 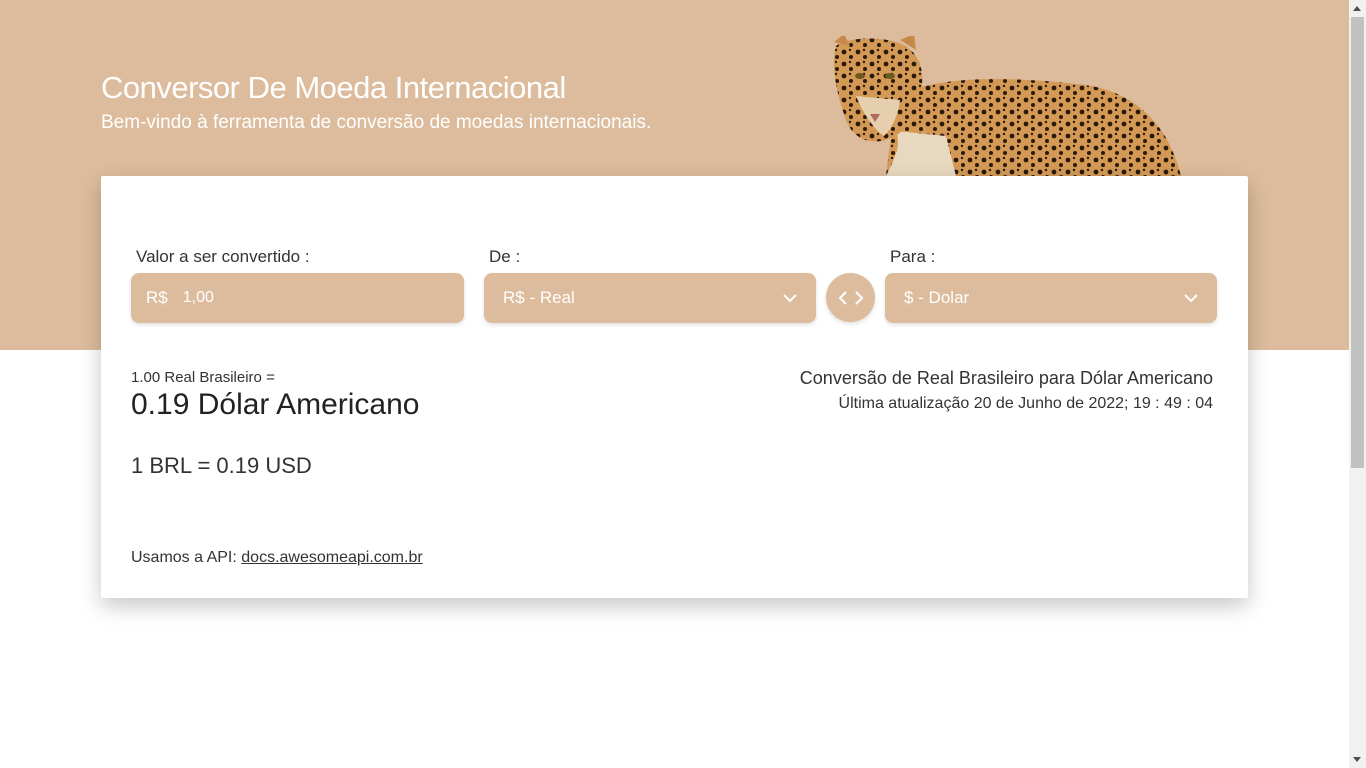 I want to click on api-credit-label: Usamos a API:, so click(x=186, y=557).